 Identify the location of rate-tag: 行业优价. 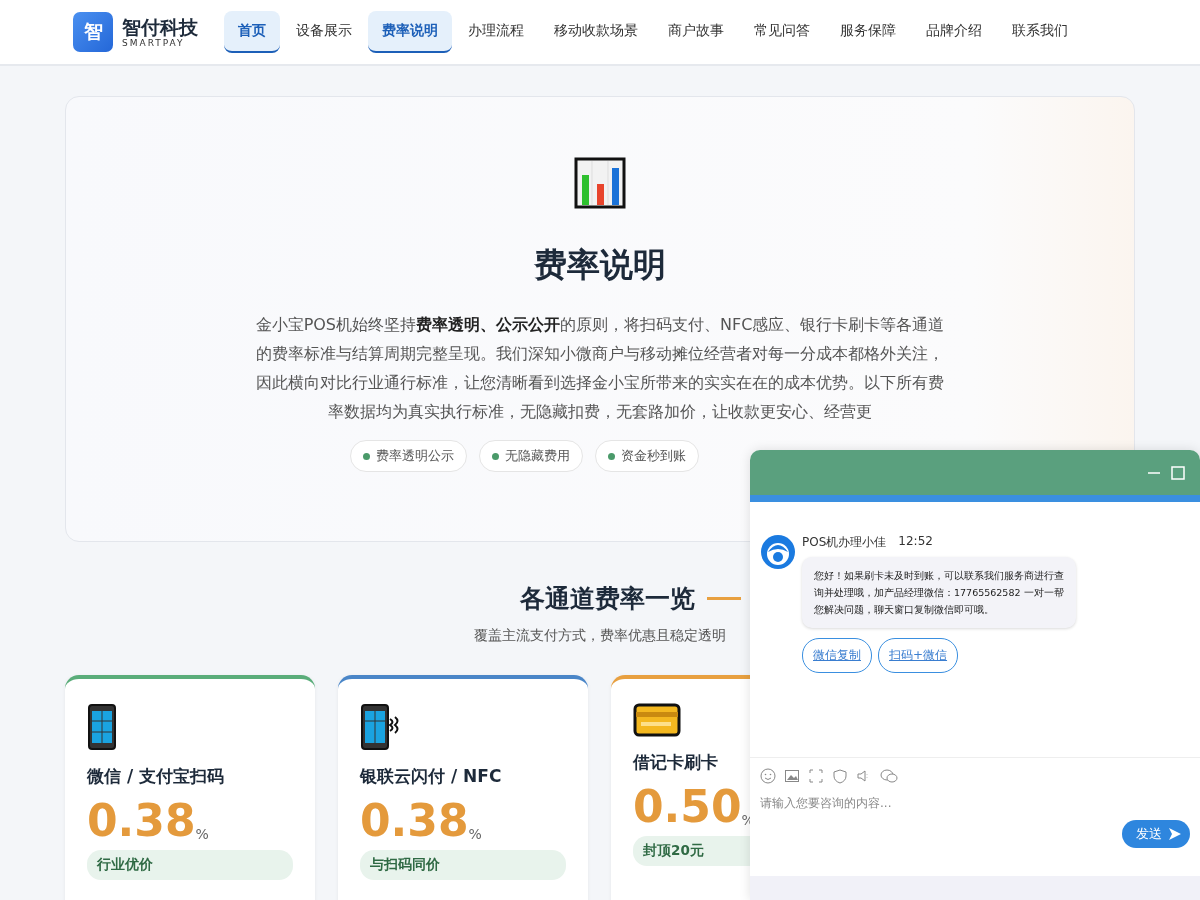
(190, 865).